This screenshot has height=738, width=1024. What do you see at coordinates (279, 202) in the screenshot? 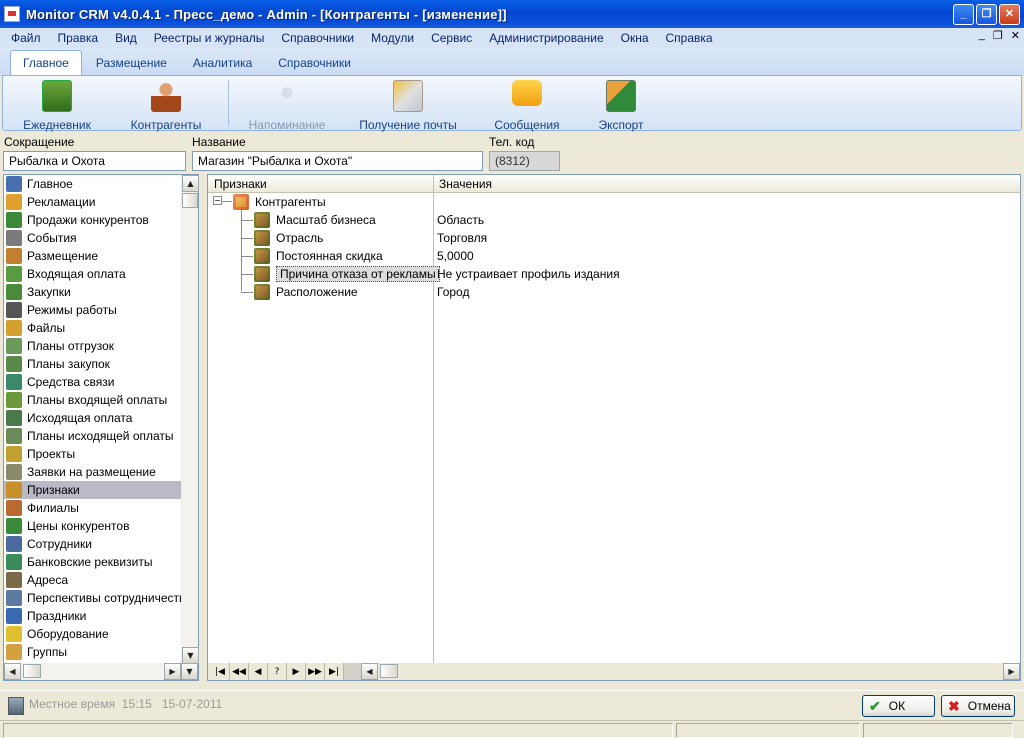
I see `tree-root-node: Контрагенты` at bounding box center [279, 202].